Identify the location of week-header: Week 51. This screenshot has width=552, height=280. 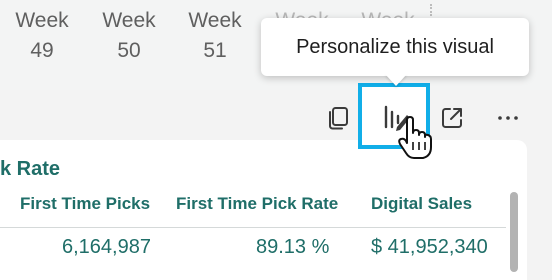
(215, 36).